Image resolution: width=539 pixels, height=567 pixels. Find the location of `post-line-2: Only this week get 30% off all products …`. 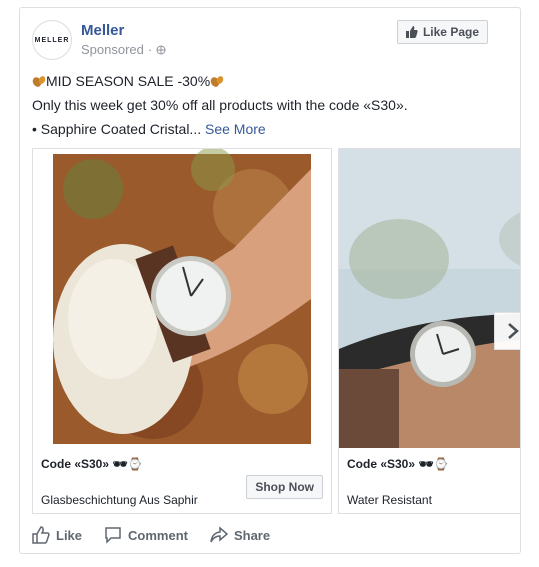

post-line-2: Only this week get 30% off all products … is located at coordinates (220, 105).